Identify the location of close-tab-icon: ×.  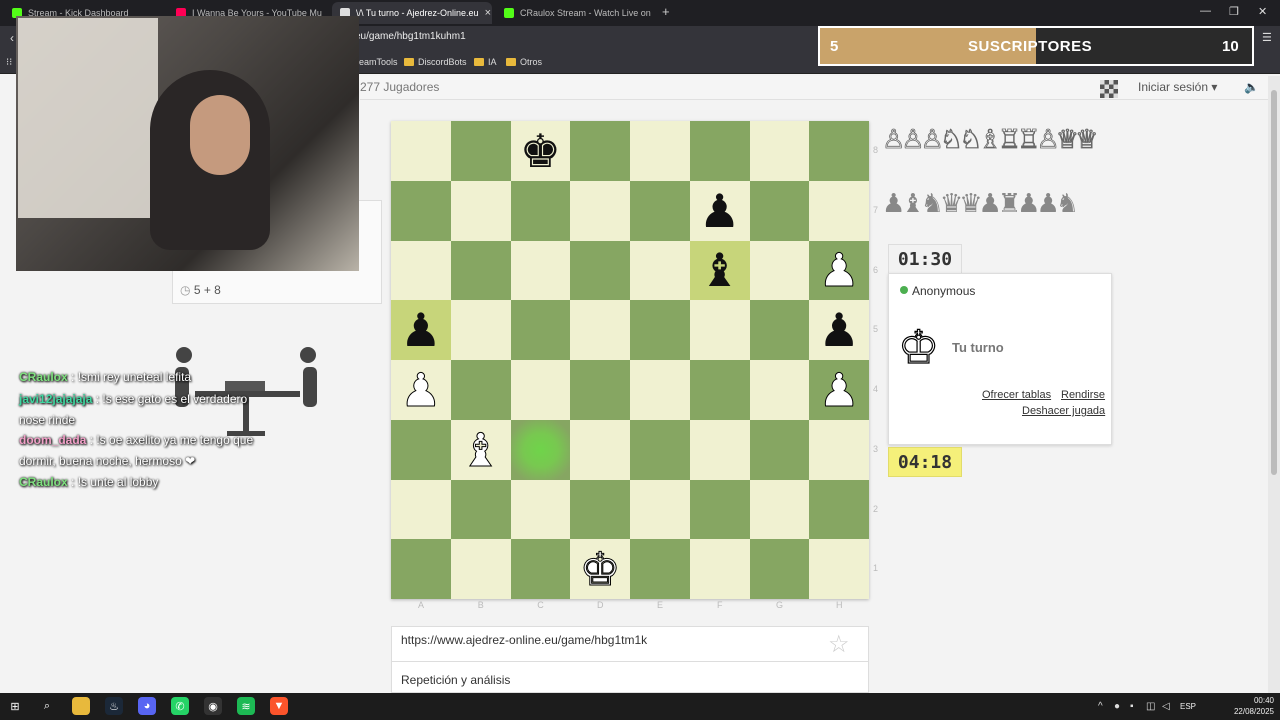
(488, 13).